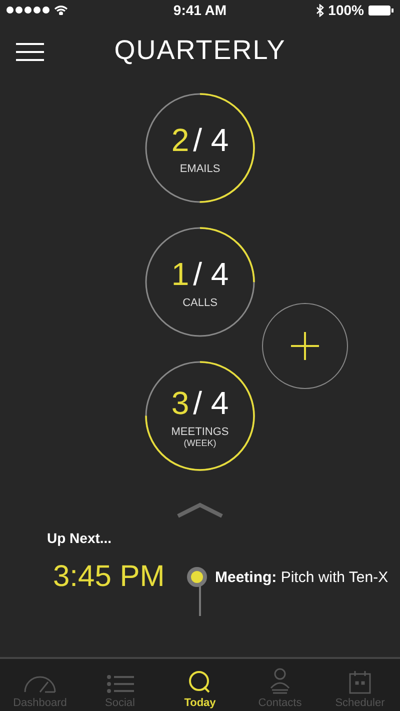 This screenshot has height=711, width=400. Describe the element at coordinates (280, 681) in the screenshot. I see `person-icon` at that location.